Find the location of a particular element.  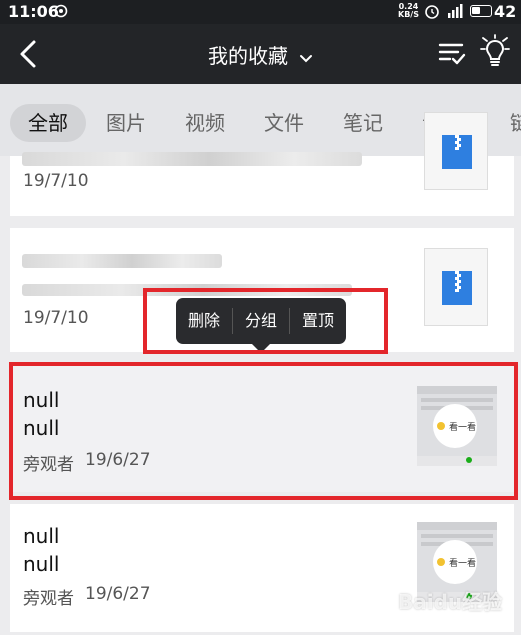

item-source: 旁观者 is located at coordinates (48, 599).